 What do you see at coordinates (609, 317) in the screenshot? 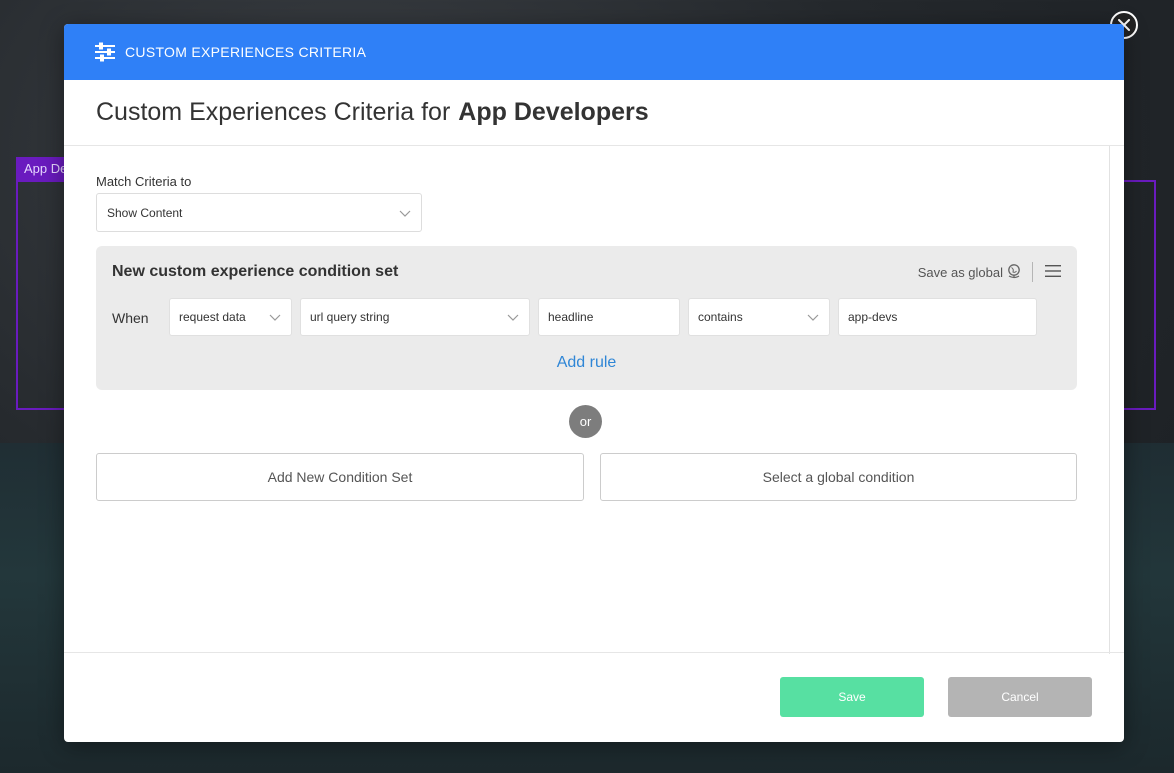
I see `rule-key-input: headline` at bounding box center [609, 317].